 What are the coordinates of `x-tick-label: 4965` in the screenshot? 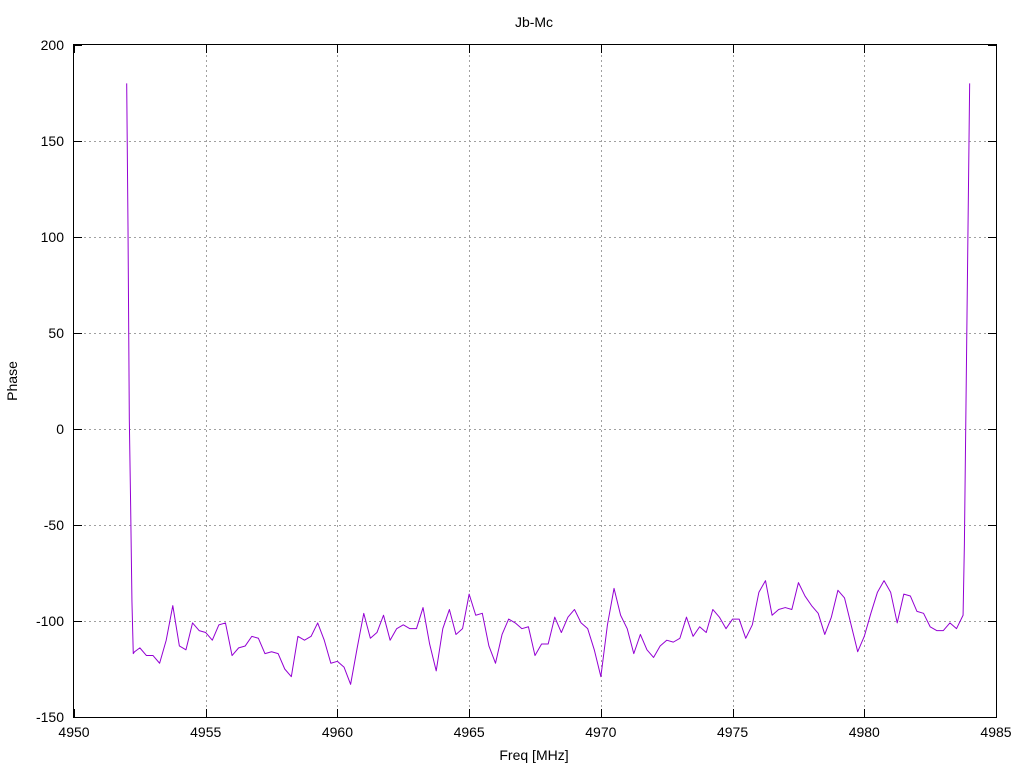 It's located at (469, 732).